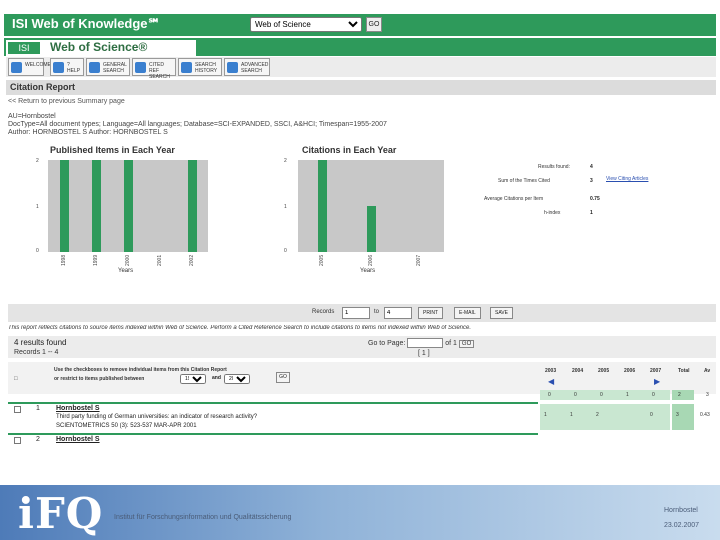 The image size is (720, 540). Describe the element at coordinates (430, 313) in the screenshot. I see `print-button: PRINT` at that location.